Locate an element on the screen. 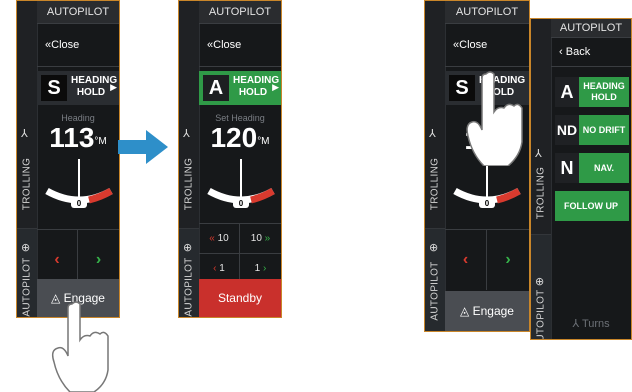 Image resolution: width=632 pixels, height=392 pixels. engage-icon: ◬ is located at coordinates (465, 311).